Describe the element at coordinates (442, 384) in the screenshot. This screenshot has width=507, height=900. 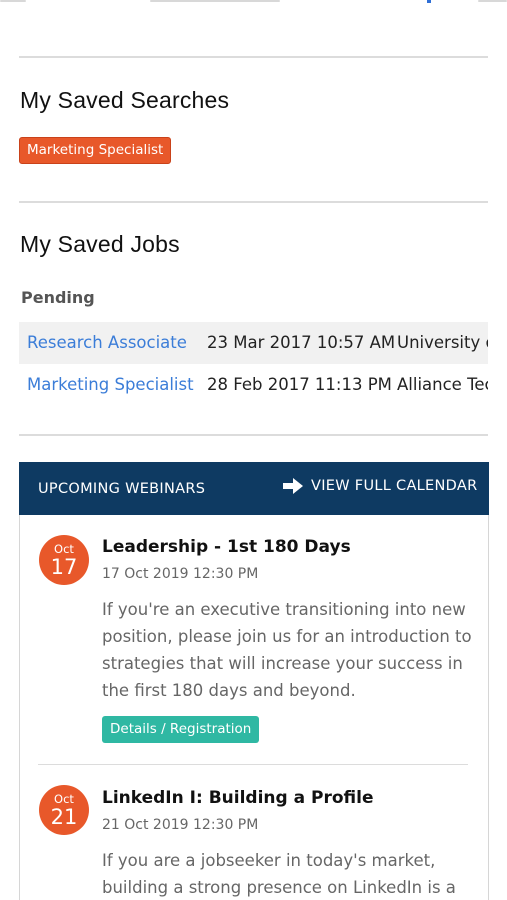
I see `job-company: Alliance Tech` at that location.